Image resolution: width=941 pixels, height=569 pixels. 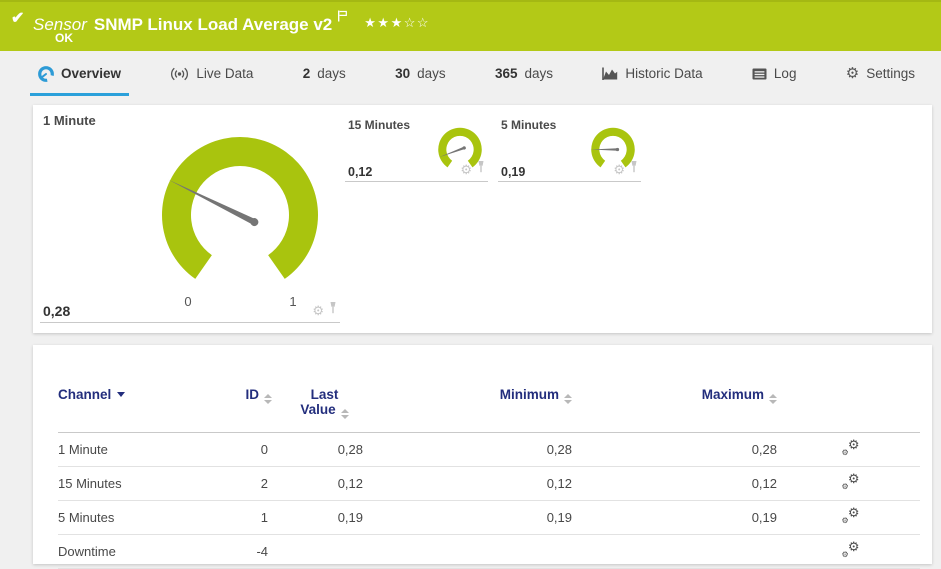 I want to click on priority-stars: ★★★☆☆, so click(x=397, y=22).